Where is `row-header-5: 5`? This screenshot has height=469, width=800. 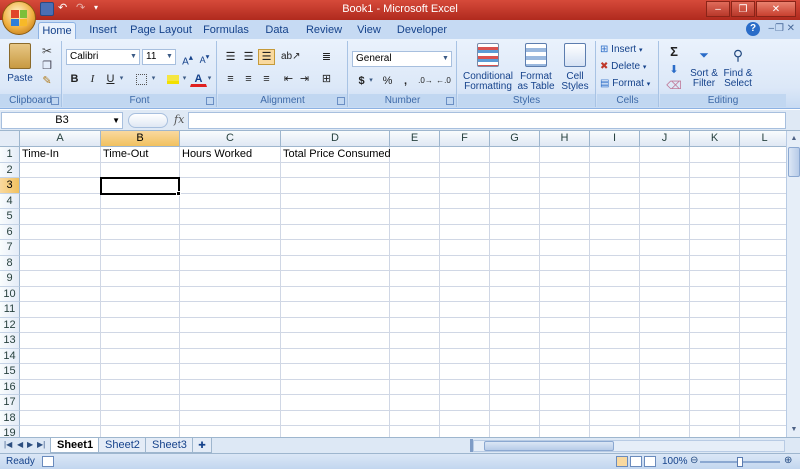
row-header-5: 5 is located at coordinates (10, 217).